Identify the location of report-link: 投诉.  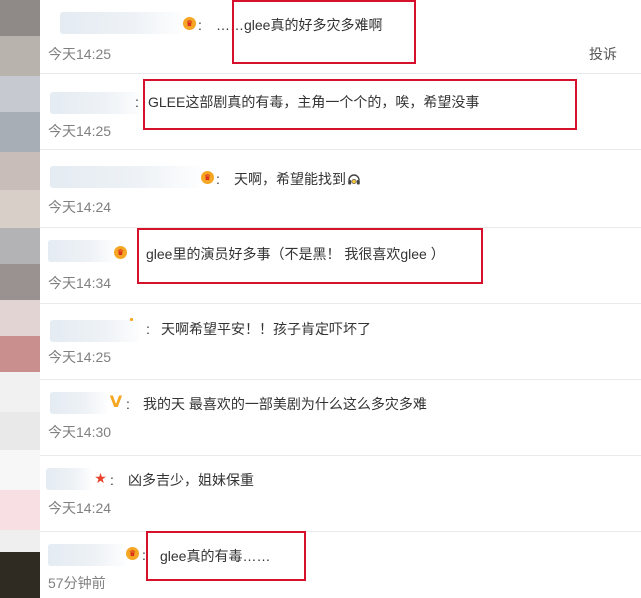
(603, 54).